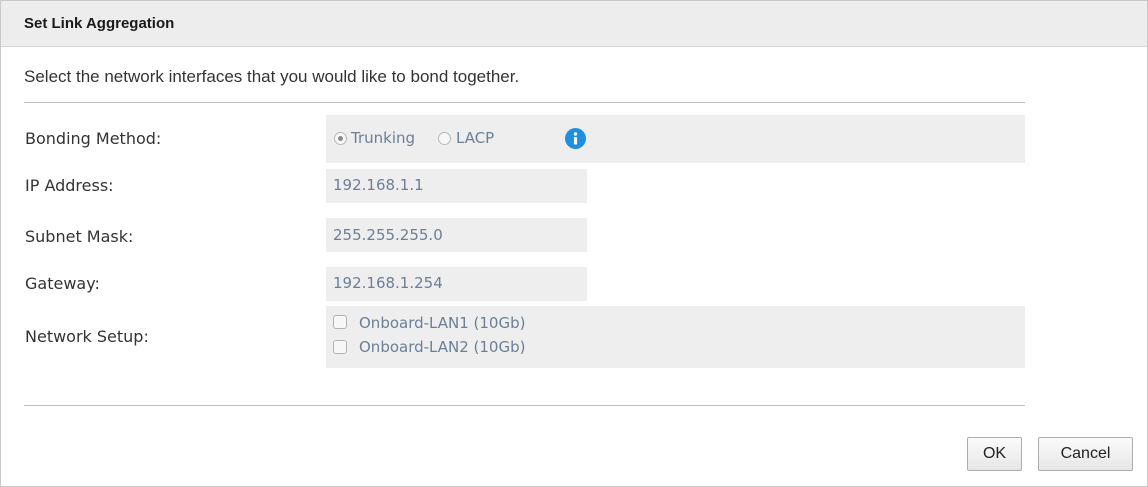 The image size is (1148, 487). What do you see at coordinates (675, 139) in the screenshot?
I see `bonding-method-field: Trunking LACP` at bounding box center [675, 139].